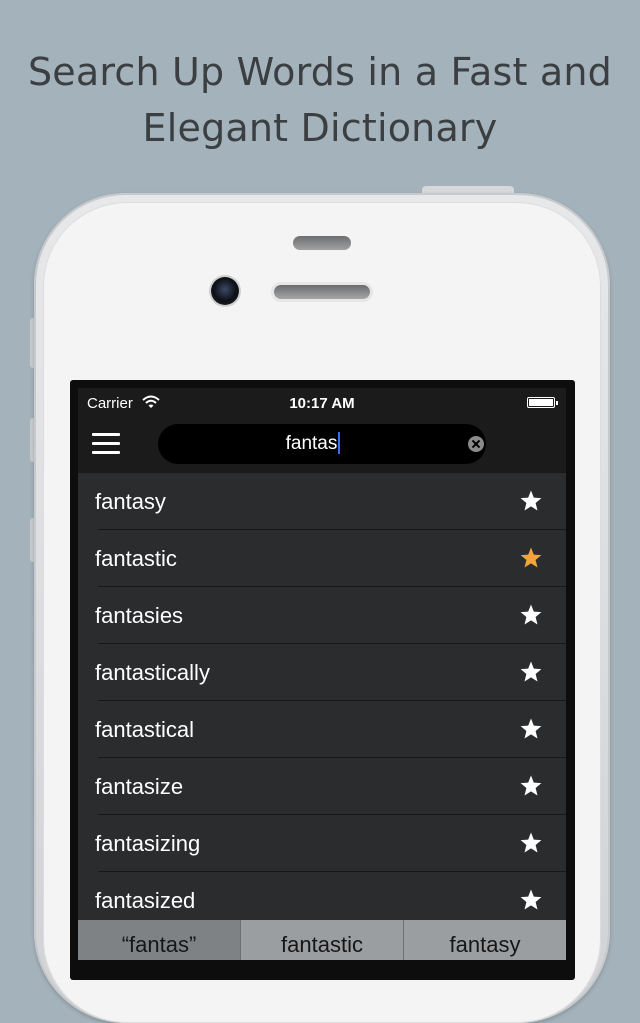 This screenshot has width=640, height=1023. I want to click on search-field: fantas, so click(322, 444).